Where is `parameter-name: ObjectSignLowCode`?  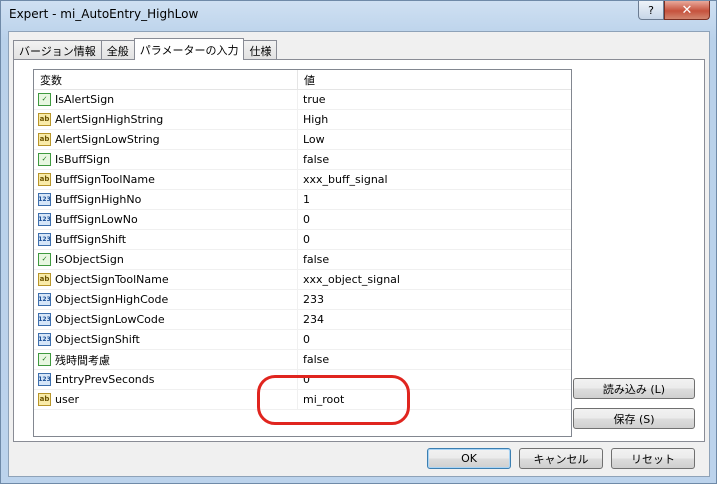
parameter-name: ObjectSignLowCode is located at coordinates (110, 319).